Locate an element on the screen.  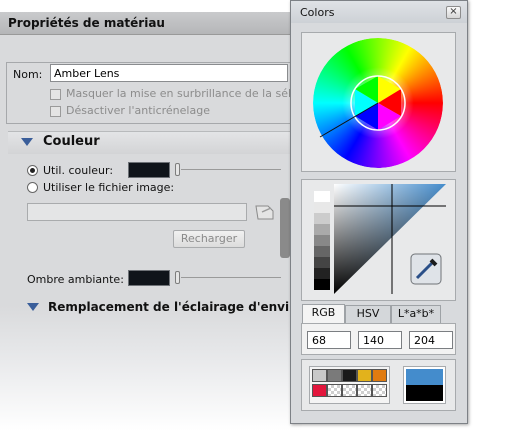
color-compare is located at coordinates (424, 385).